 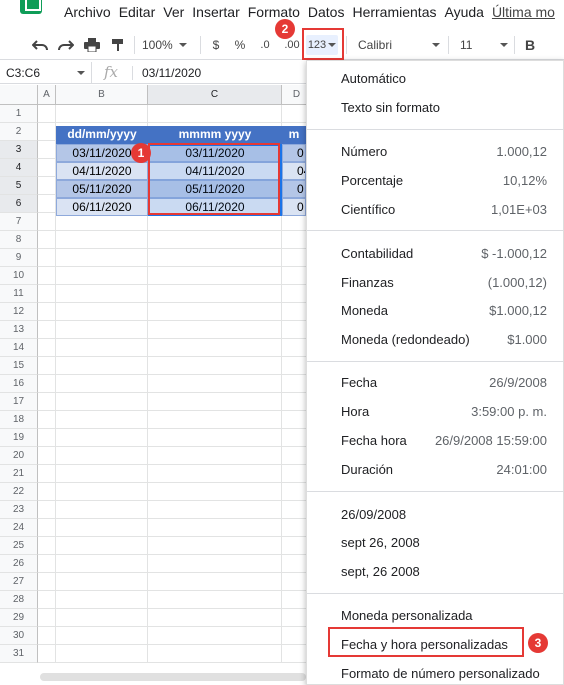 I want to click on row-header: 7, so click(x=19, y=222).